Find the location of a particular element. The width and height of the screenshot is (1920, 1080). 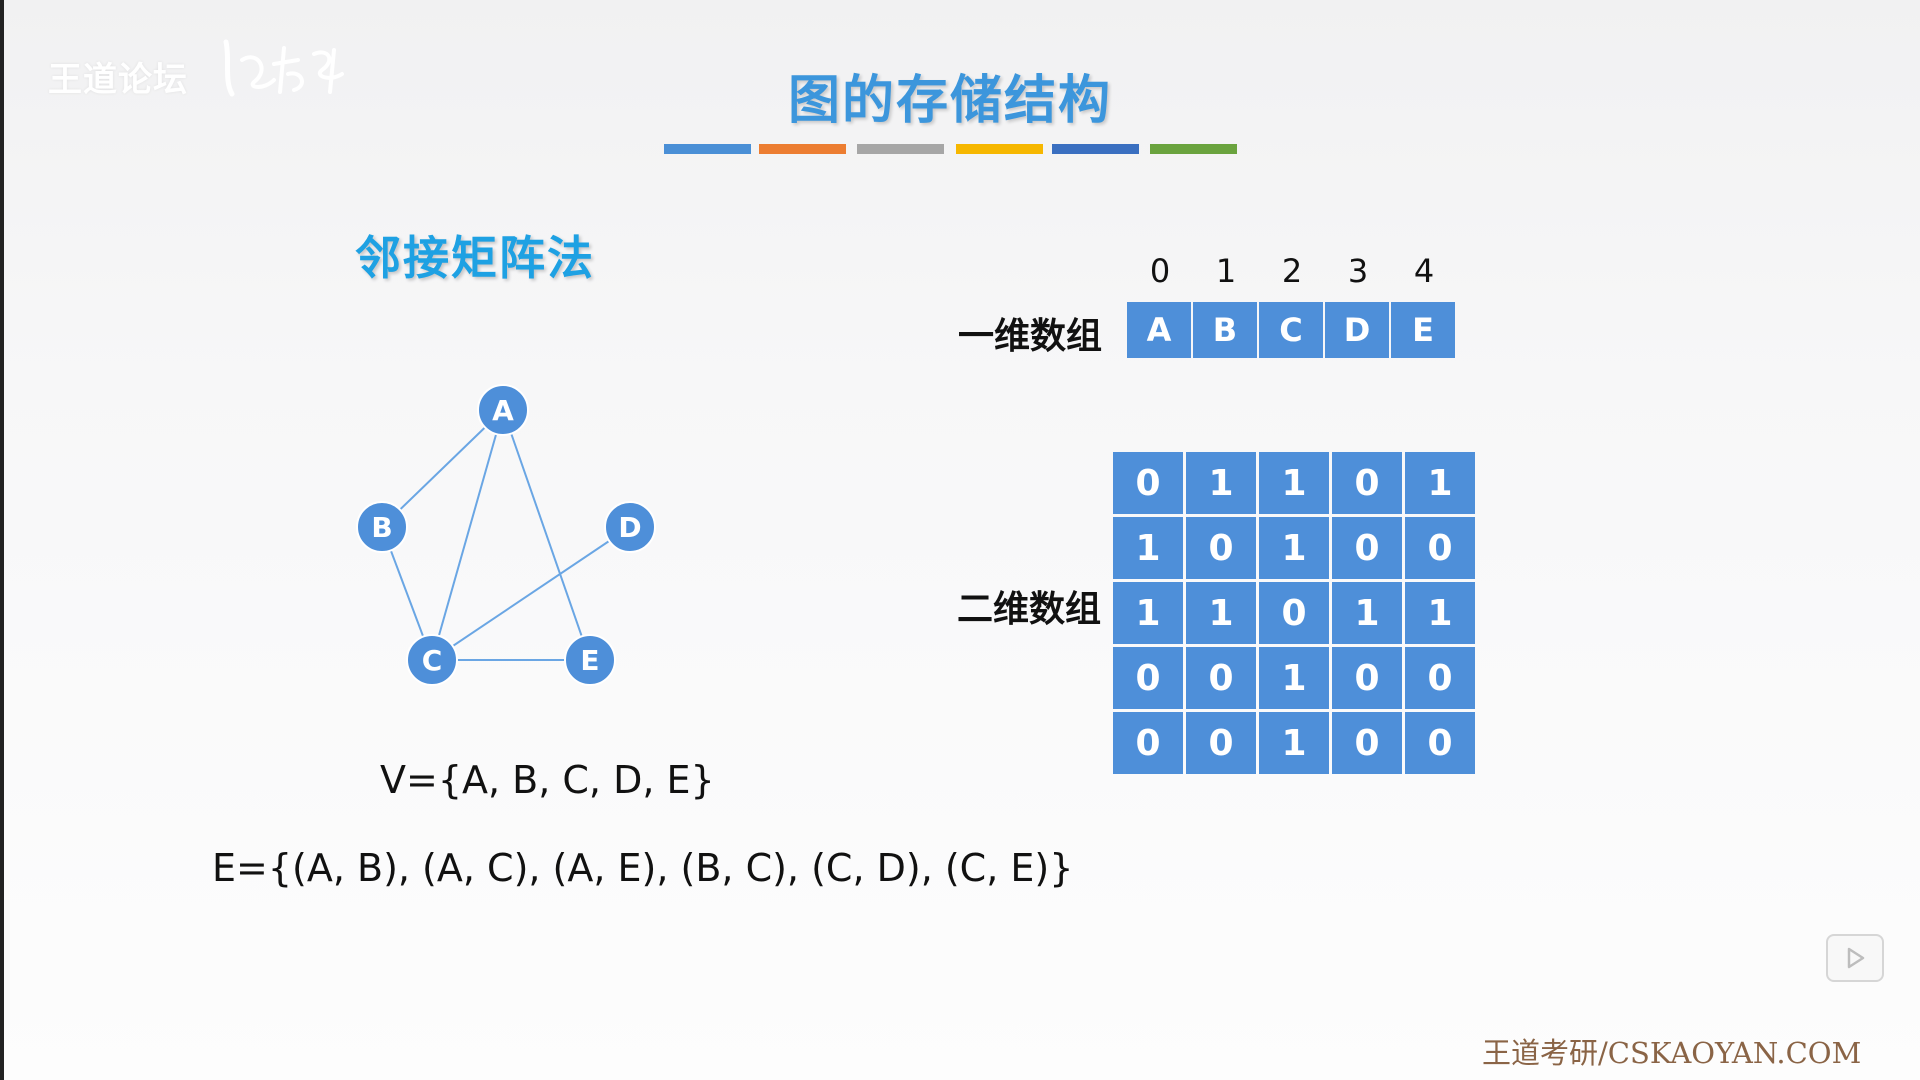

array-1d-index: 2 is located at coordinates (1292, 271).